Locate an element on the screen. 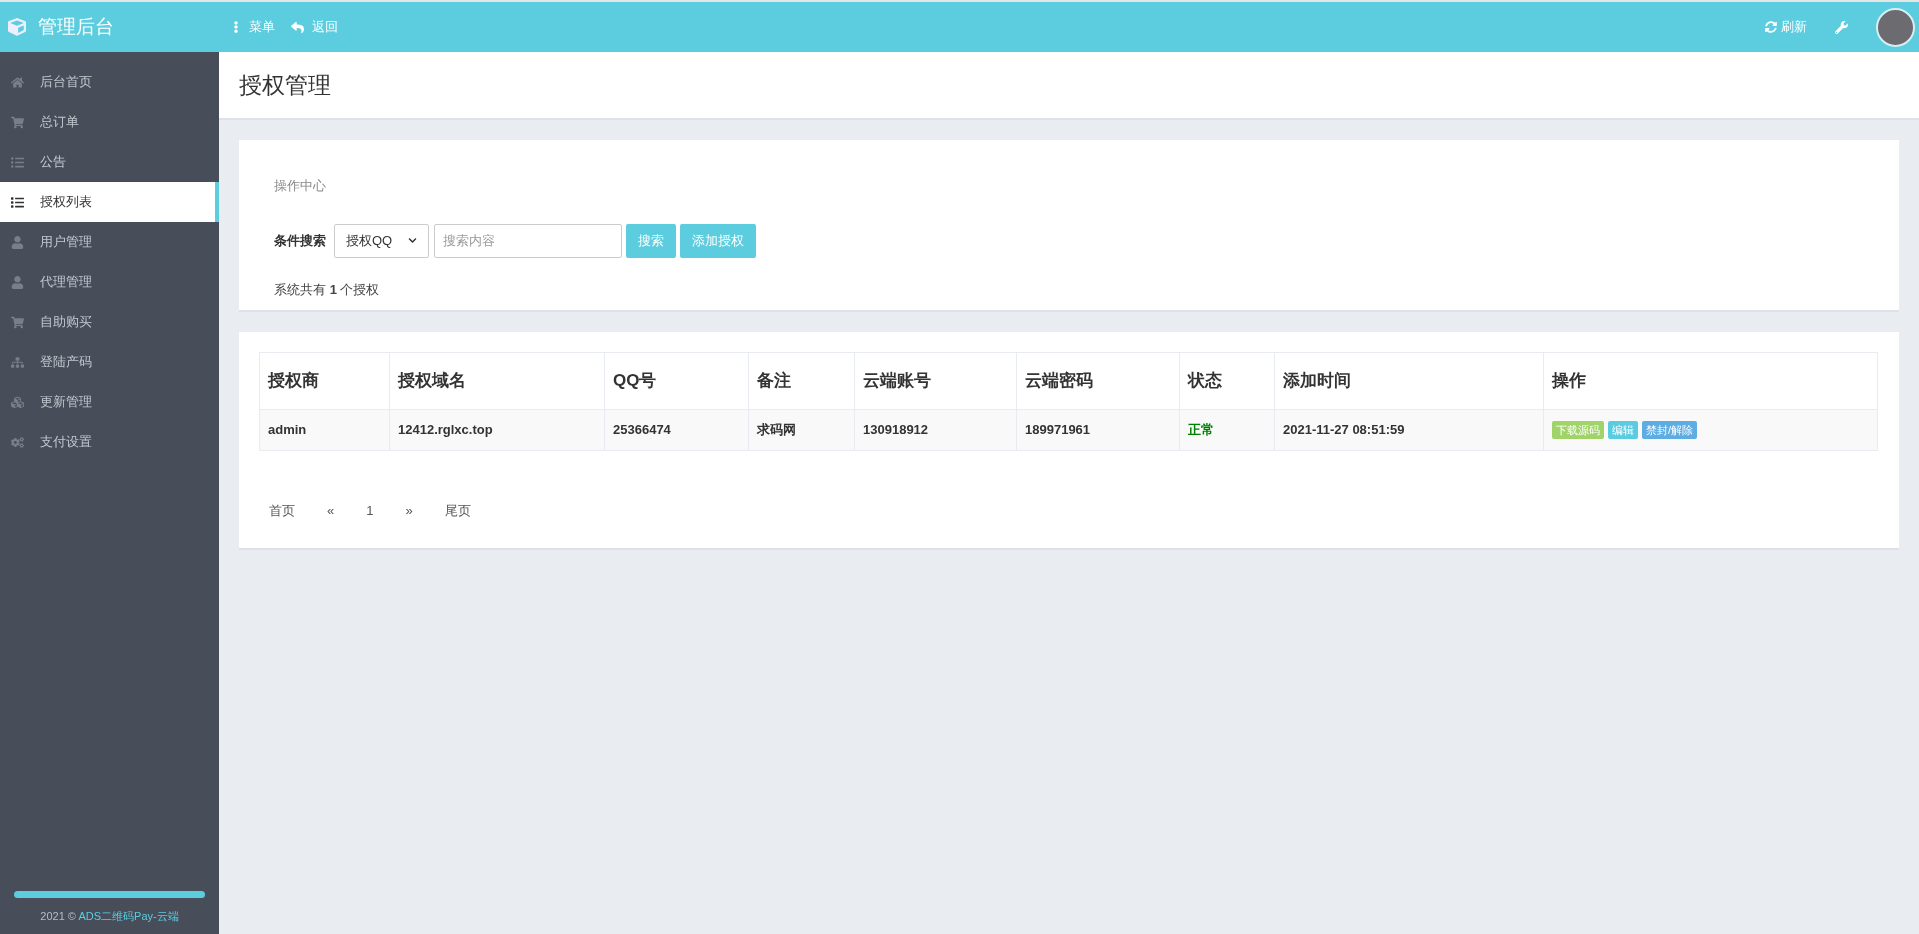 This screenshot has width=1919, height=934. column-header: 状态 is located at coordinates (1227, 381).